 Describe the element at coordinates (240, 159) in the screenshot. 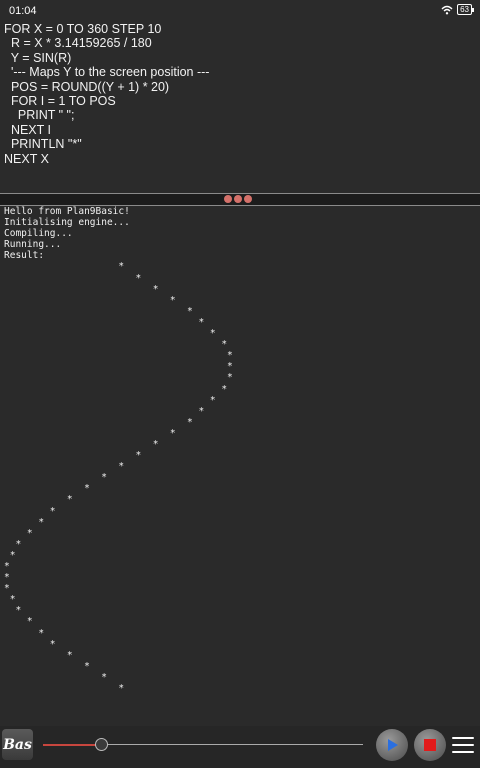

I see `code-line: NEXT X` at that location.